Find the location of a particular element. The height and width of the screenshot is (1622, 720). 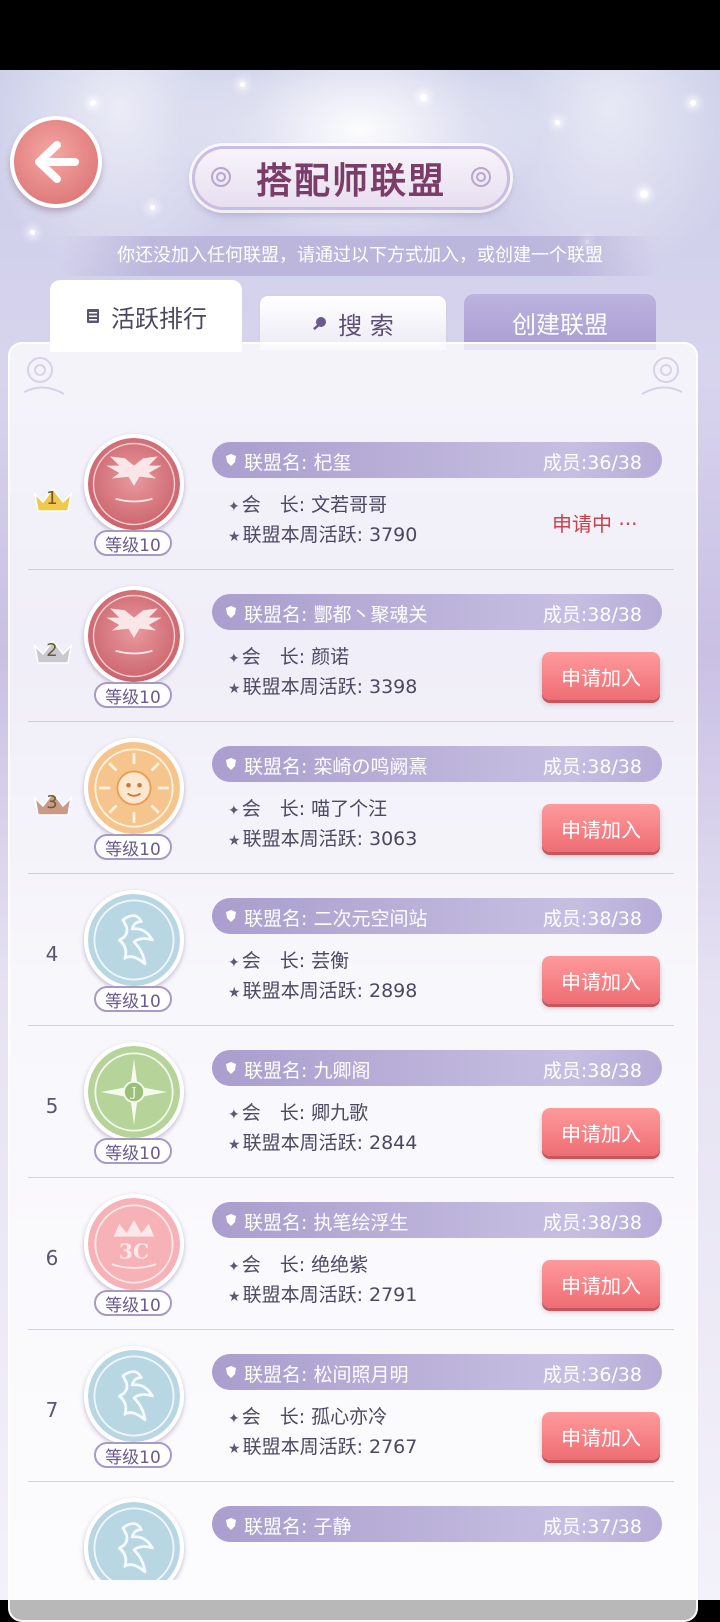

alliance-row: 联盟名: 子静 成员:37/38 is located at coordinates (351, 1531).